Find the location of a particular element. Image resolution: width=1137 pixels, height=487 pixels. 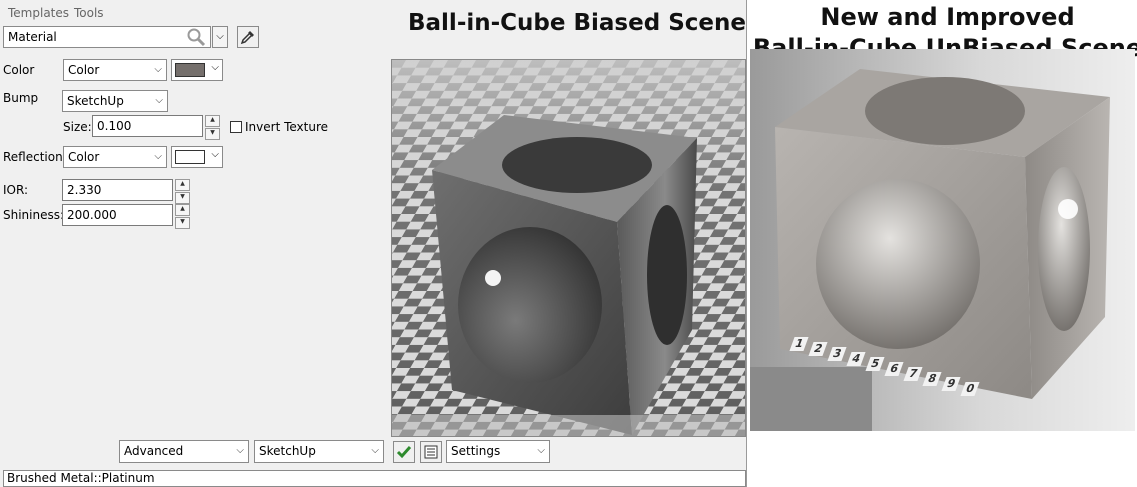

status-text: Brushed Metal::Platinum is located at coordinates (81, 478).